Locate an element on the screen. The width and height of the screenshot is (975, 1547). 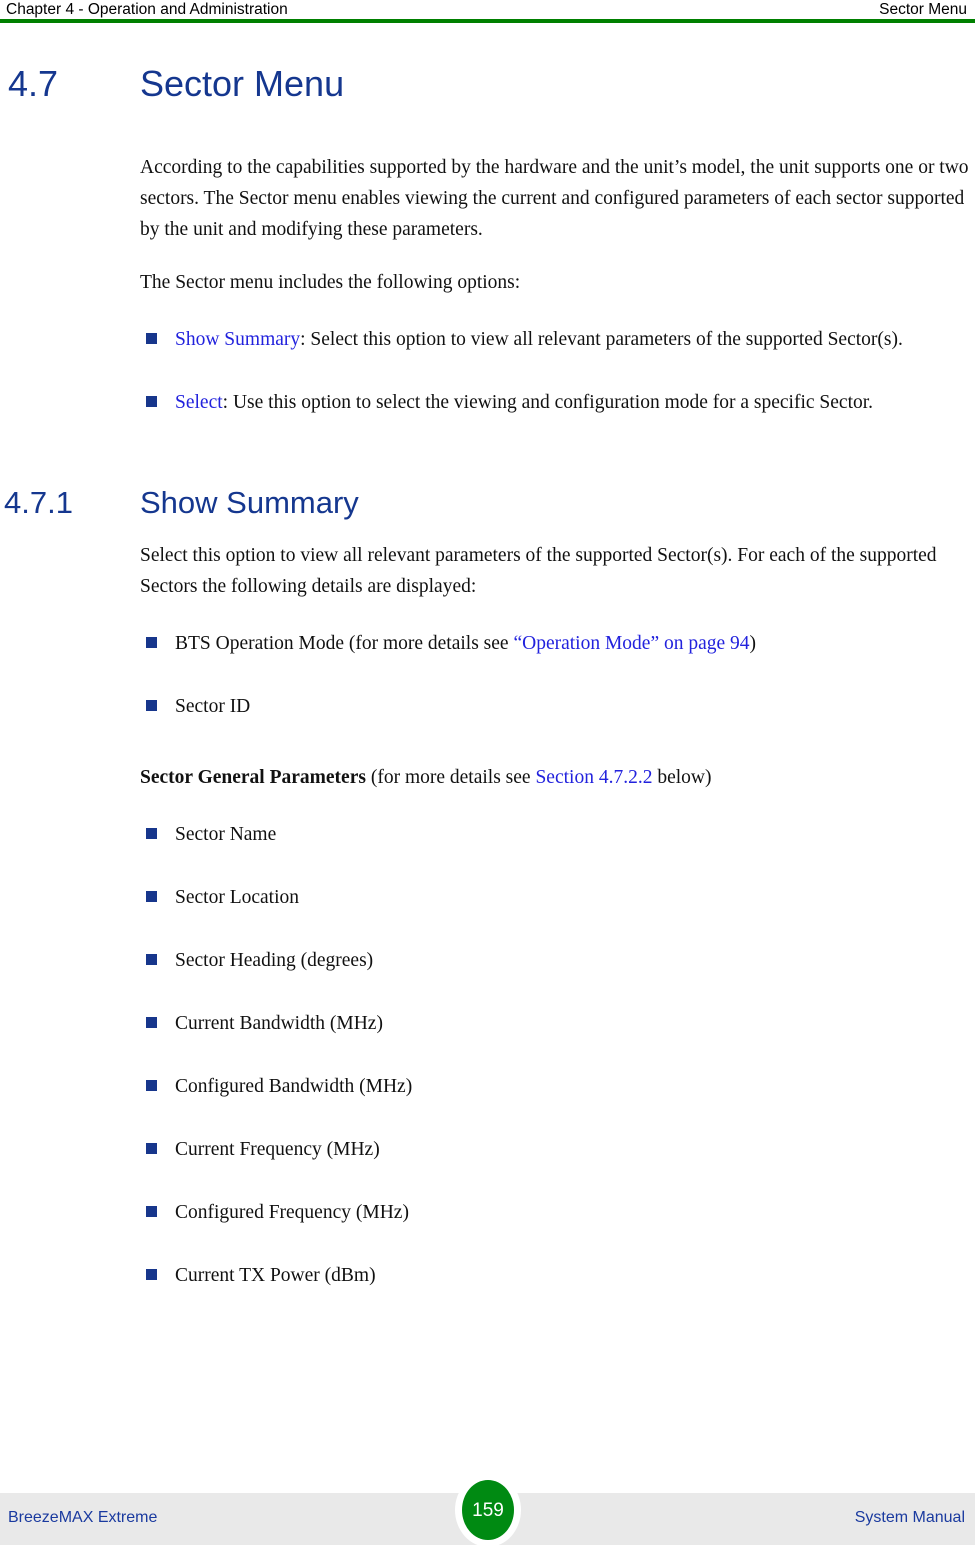
header-divider-rule is located at coordinates (487, 21).